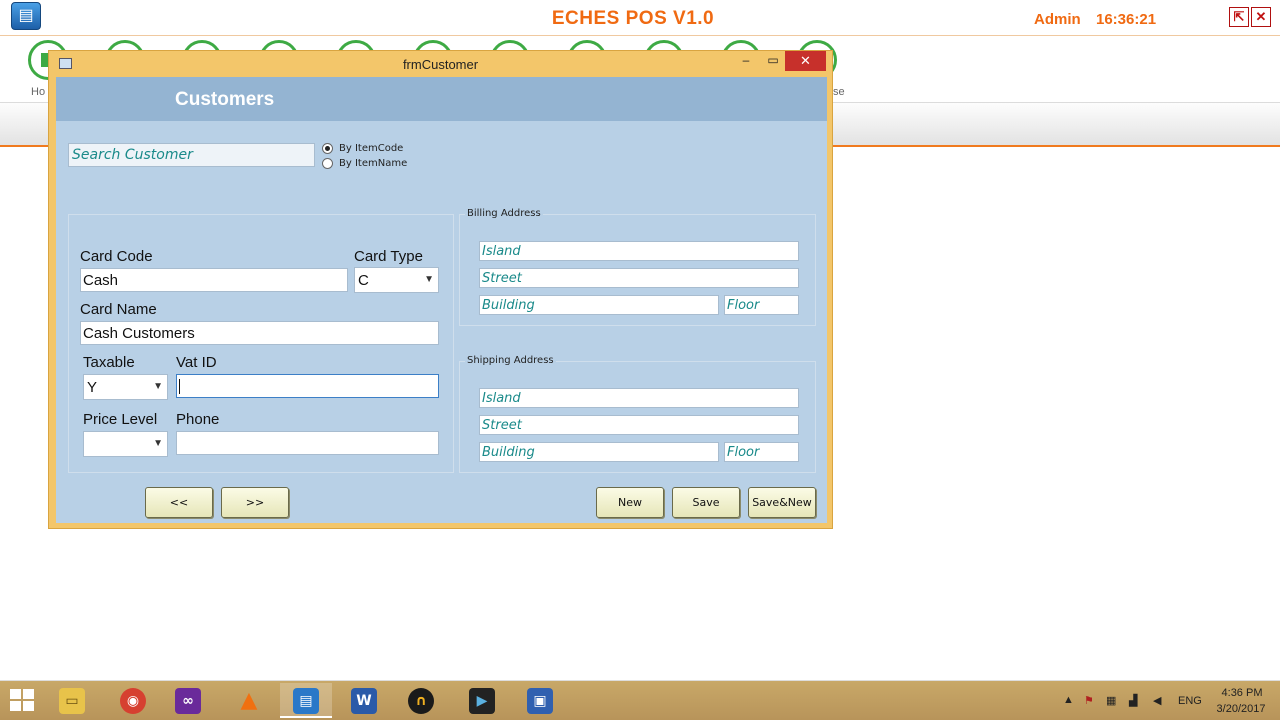  What do you see at coordinates (225, 99) in the screenshot?
I see `form-title: Customers` at bounding box center [225, 99].